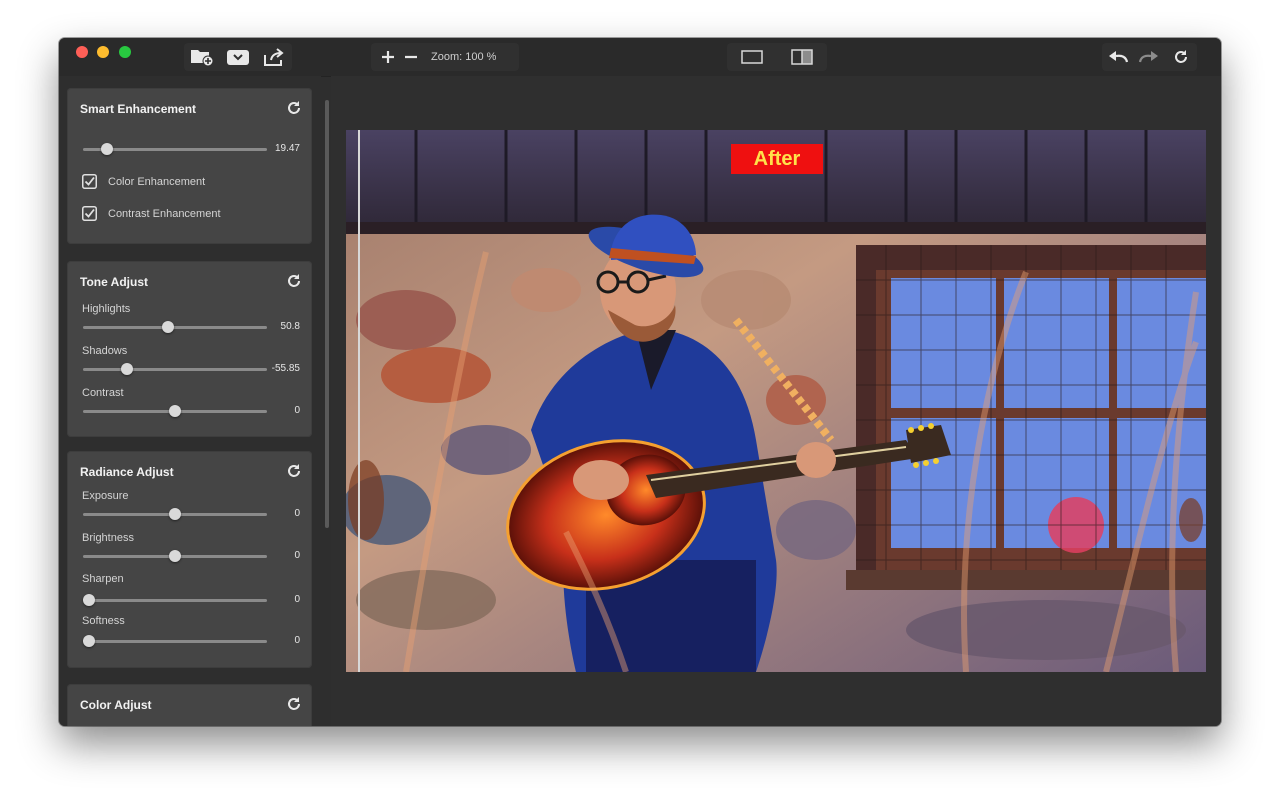 This screenshot has width=1280, height=800. I want to click on contrast-slider, so click(175, 411).